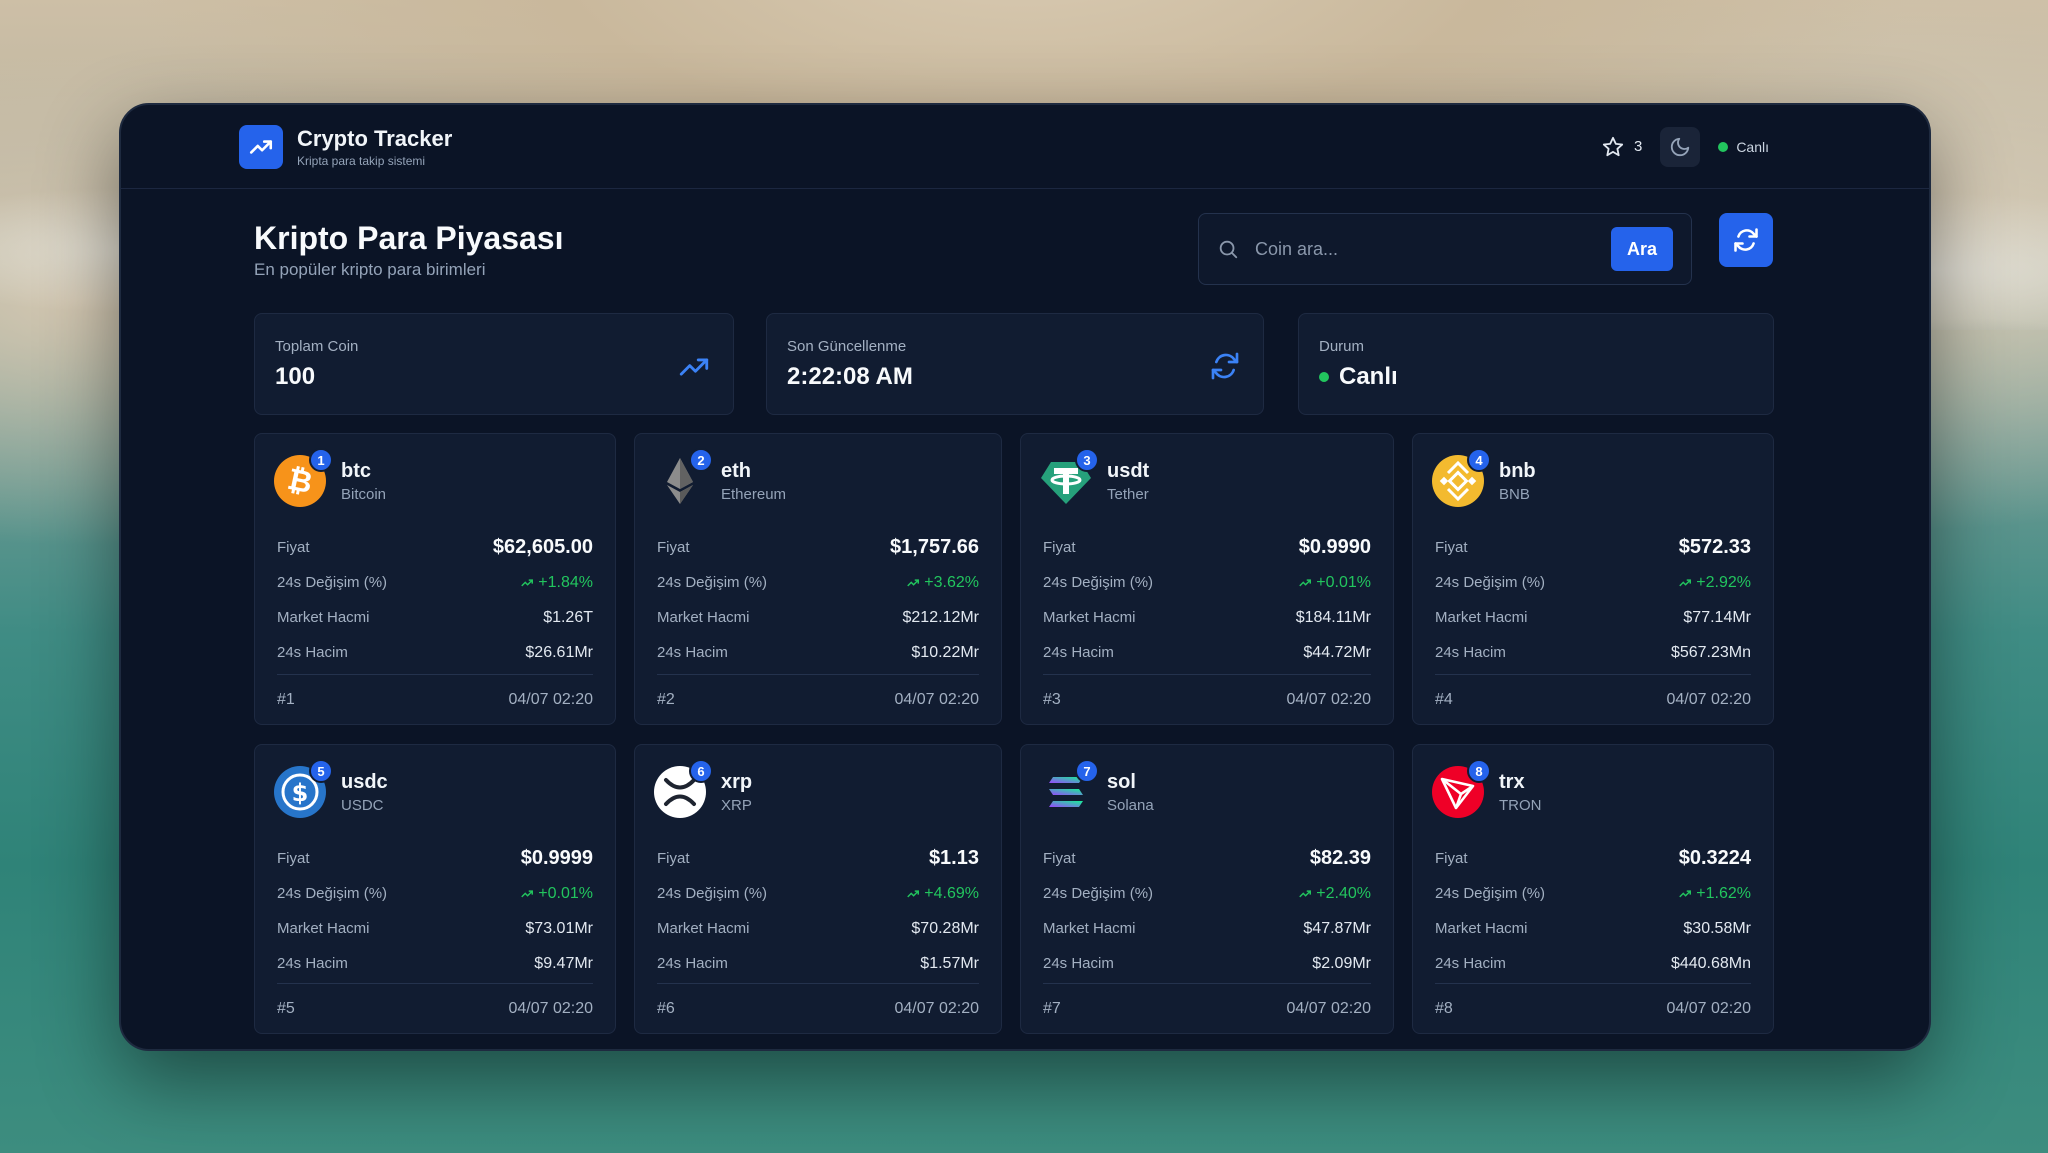  What do you see at coordinates (934, 547) in the screenshot?
I see `coin-price: $1,757.66` at bounding box center [934, 547].